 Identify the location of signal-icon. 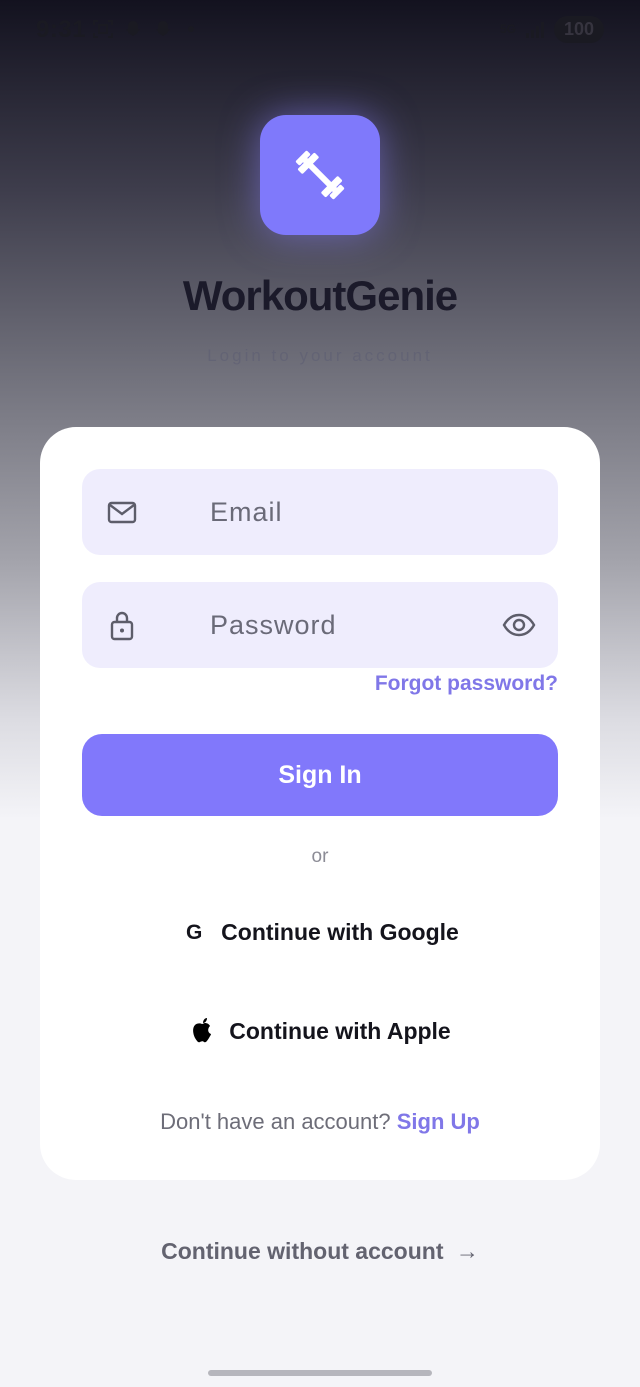
(535, 30).